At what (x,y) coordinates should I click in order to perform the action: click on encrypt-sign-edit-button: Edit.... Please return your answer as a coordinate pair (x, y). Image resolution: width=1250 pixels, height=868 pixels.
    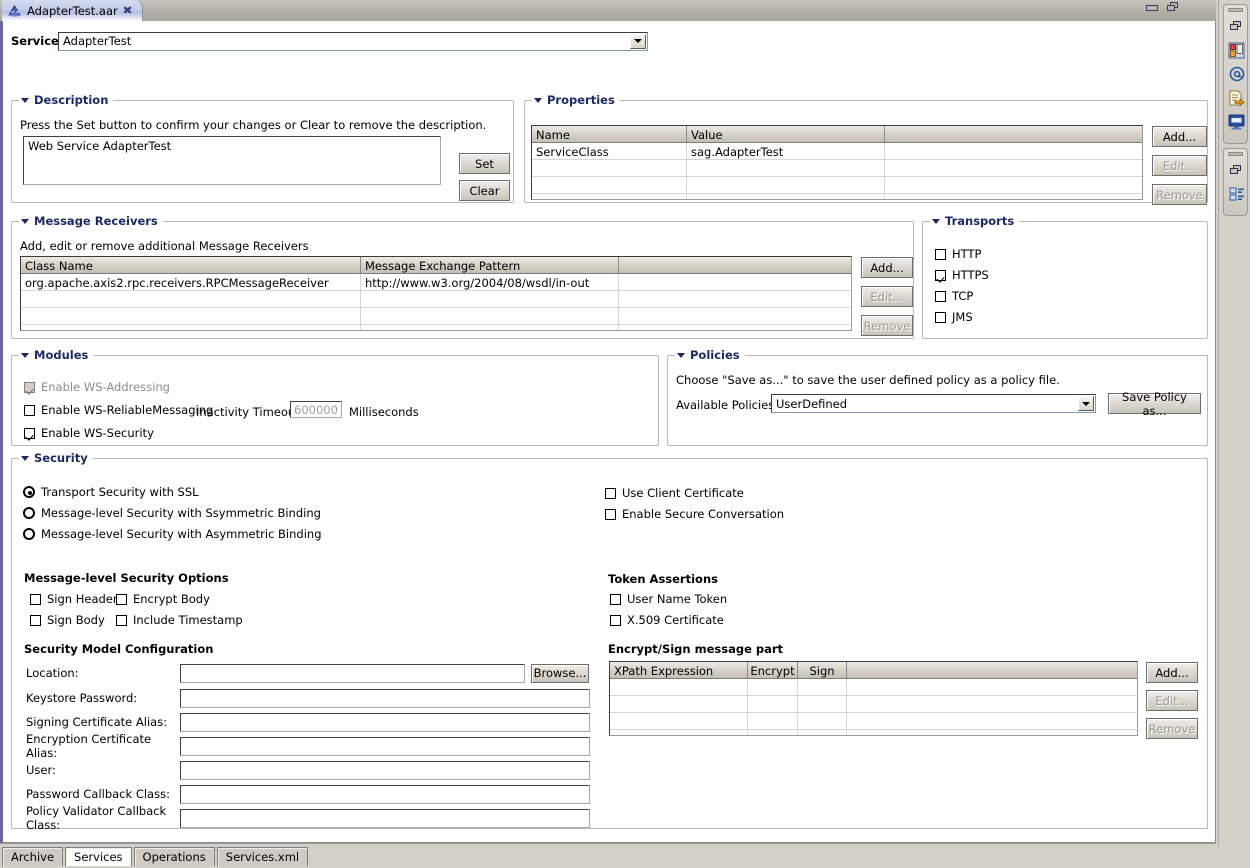
    Looking at the image, I should click on (1172, 700).